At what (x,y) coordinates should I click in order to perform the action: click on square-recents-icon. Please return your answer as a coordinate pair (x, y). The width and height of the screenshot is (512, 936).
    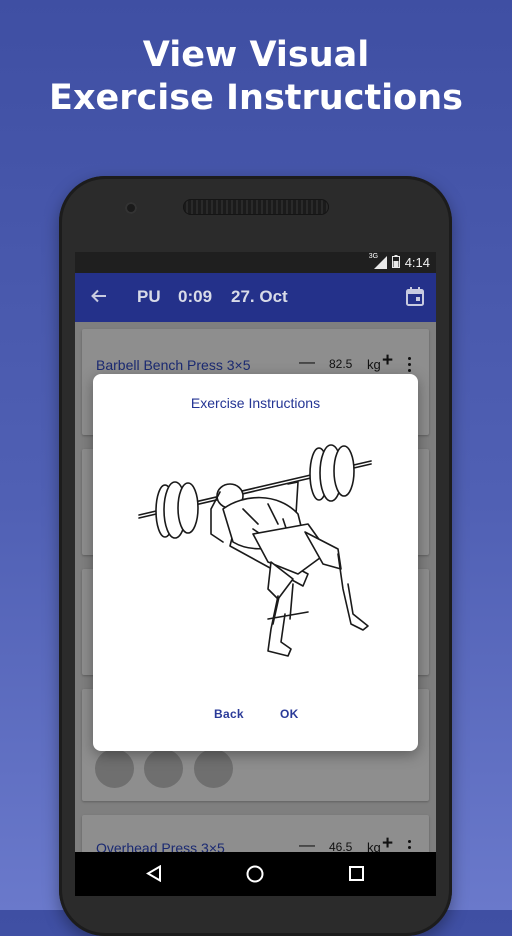
    Looking at the image, I should click on (356, 876).